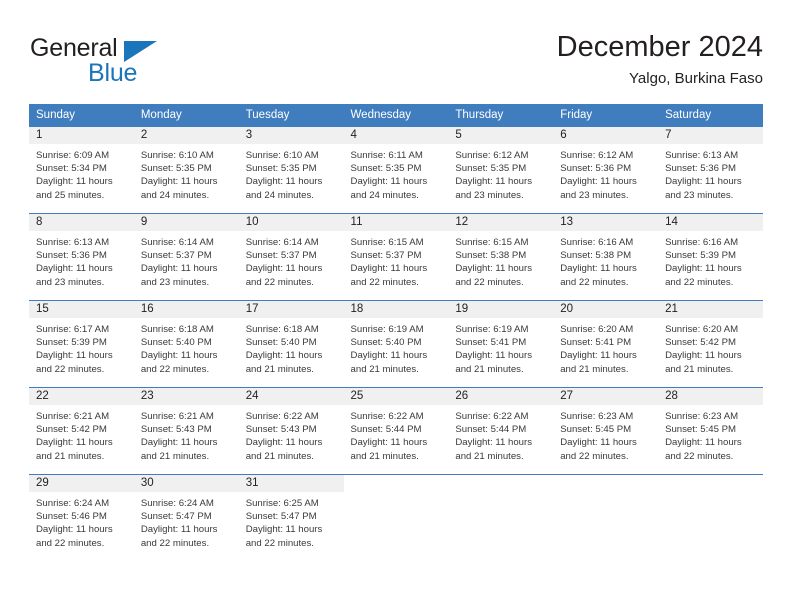 This screenshot has width=792, height=612. Describe the element at coordinates (281, 169) in the screenshot. I see `sunset-time: Sunset: 5:35 PM` at that location.